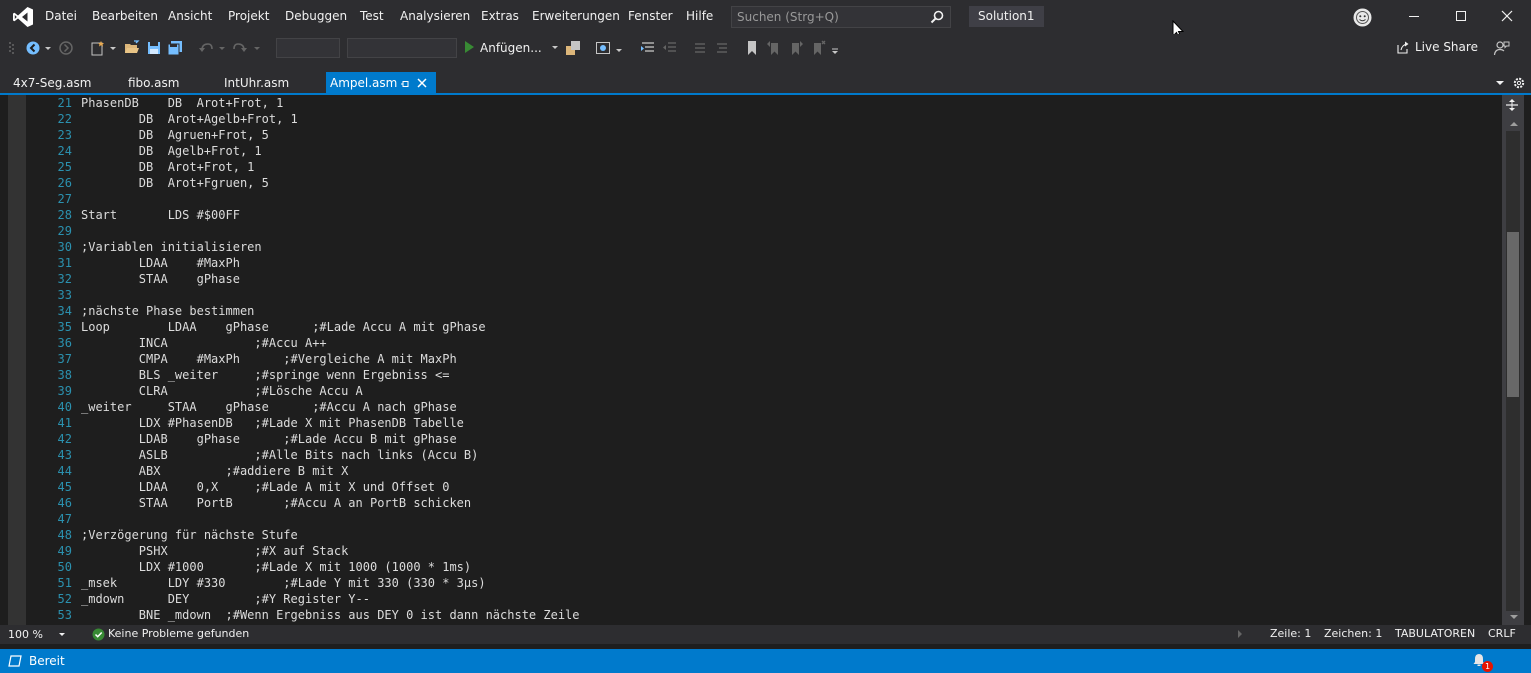  I want to click on save-icon, so click(154, 48).